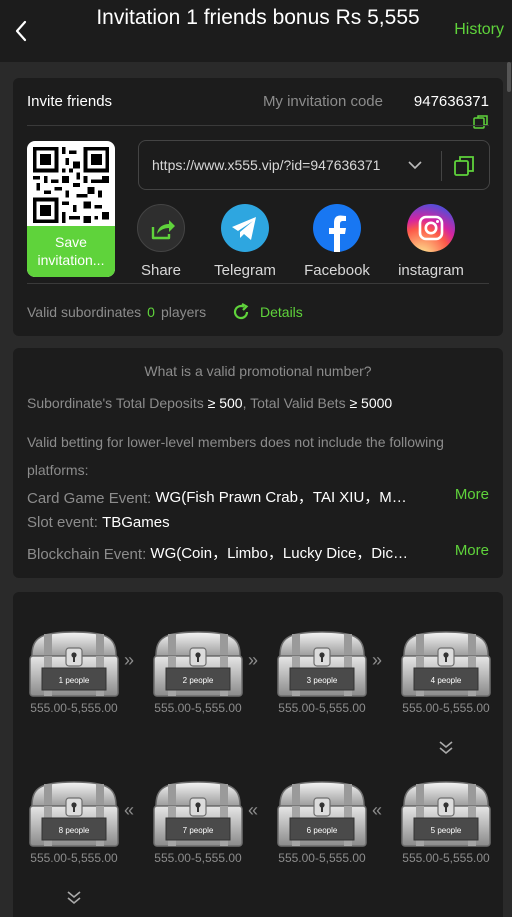 This screenshot has height=917, width=512. I want to click on valid-subordinates: Valid subordinates 0 players, so click(116, 312).